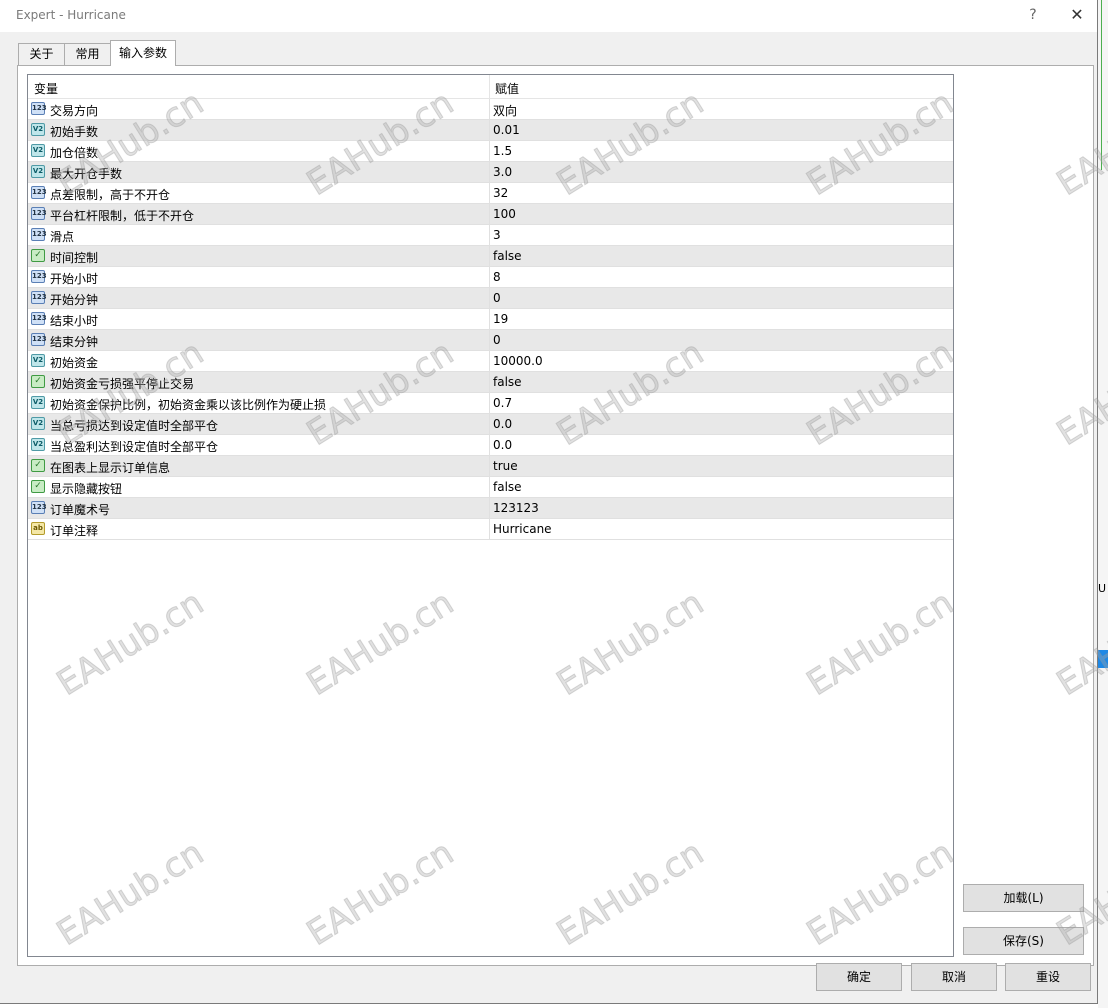 The image size is (1108, 1008). I want to click on table-row: V2 当总盈利达到设定值时全部平仓 0.0, so click(490, 445).